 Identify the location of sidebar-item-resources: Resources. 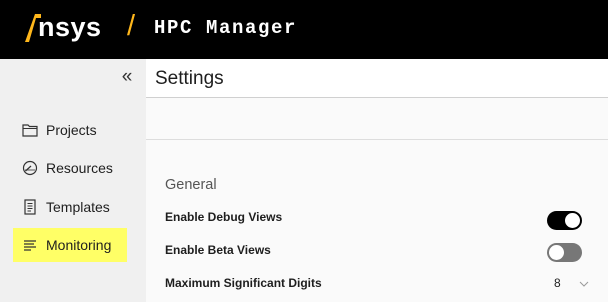
(70, 168).